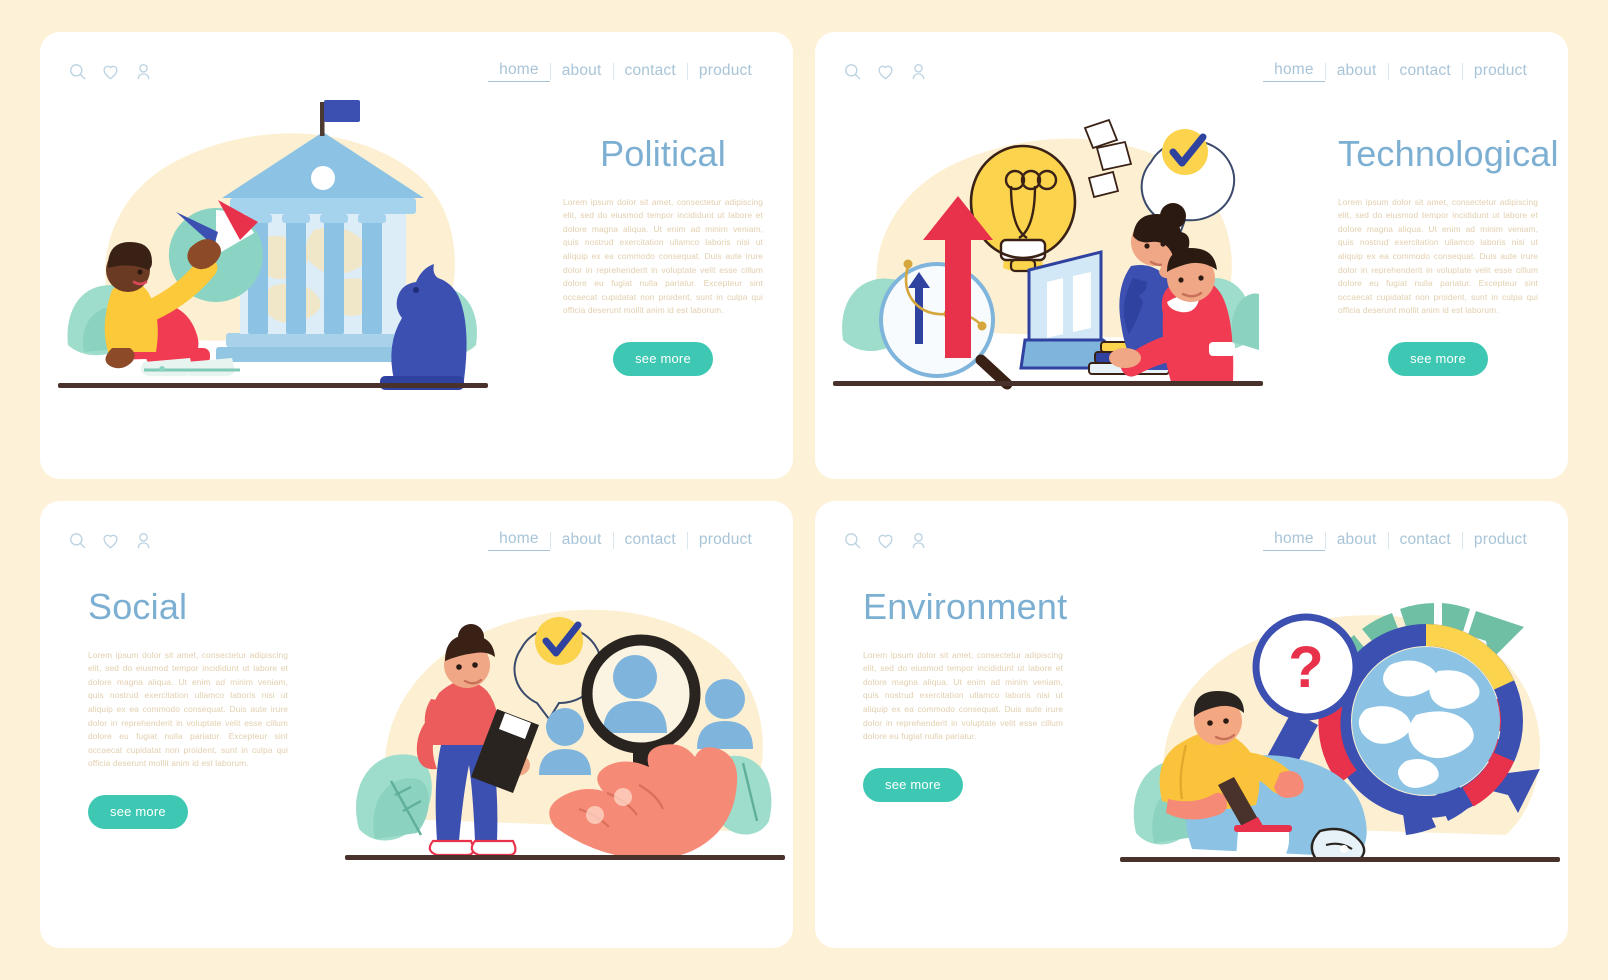 Image resolution: width=1608 pixels, height=980 pixels. Describe the element at coordinates (663, 153) in the screenshot. I see `page-title: Political` at that location.